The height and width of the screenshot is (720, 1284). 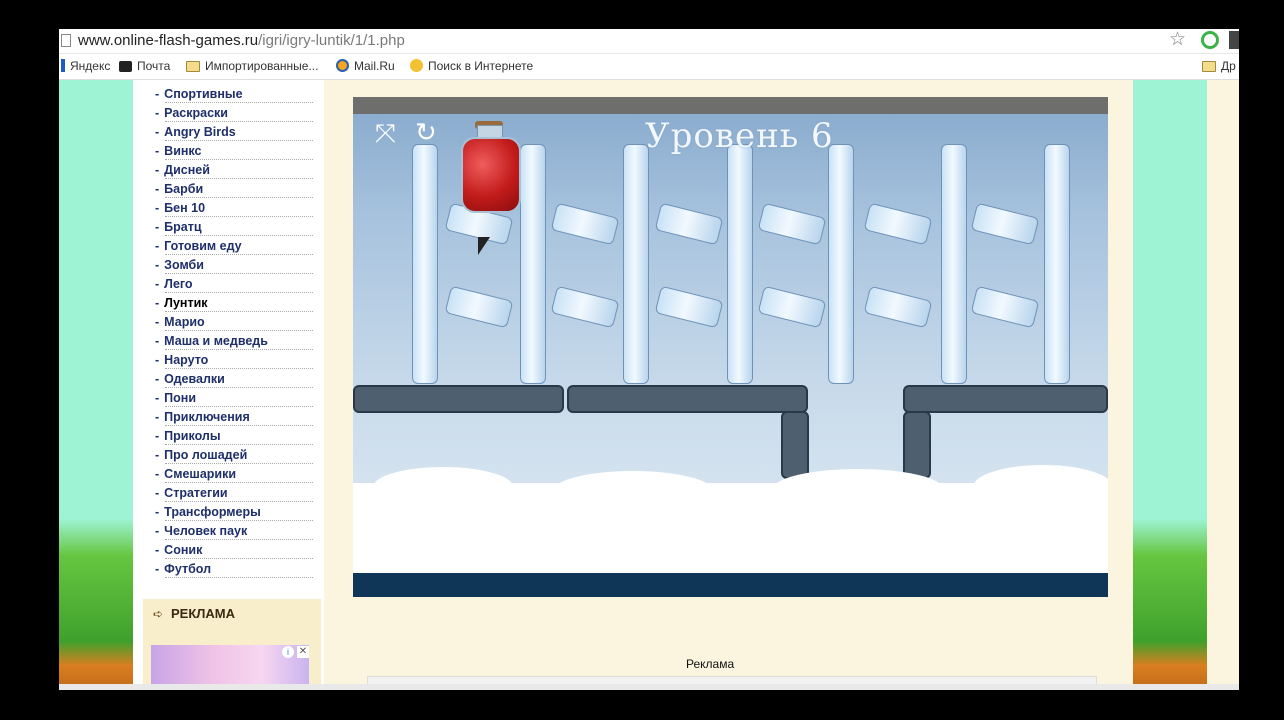 I want to click on jam-jar, so click(x=490, y=167).